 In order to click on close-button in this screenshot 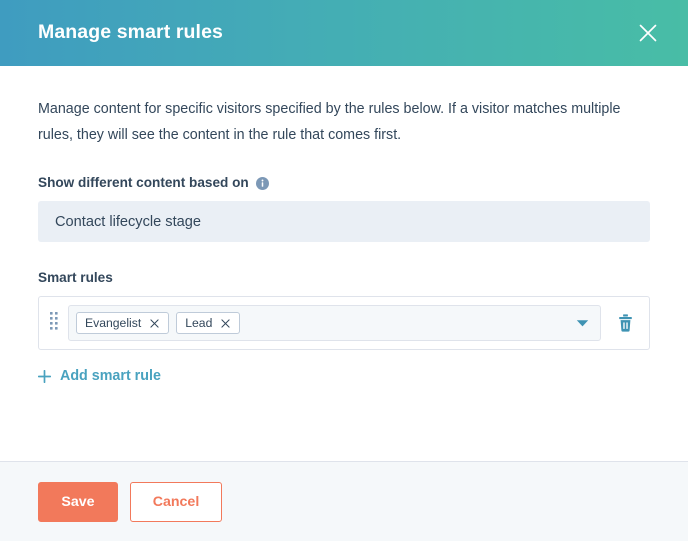, I will do `click(648, 33)`.